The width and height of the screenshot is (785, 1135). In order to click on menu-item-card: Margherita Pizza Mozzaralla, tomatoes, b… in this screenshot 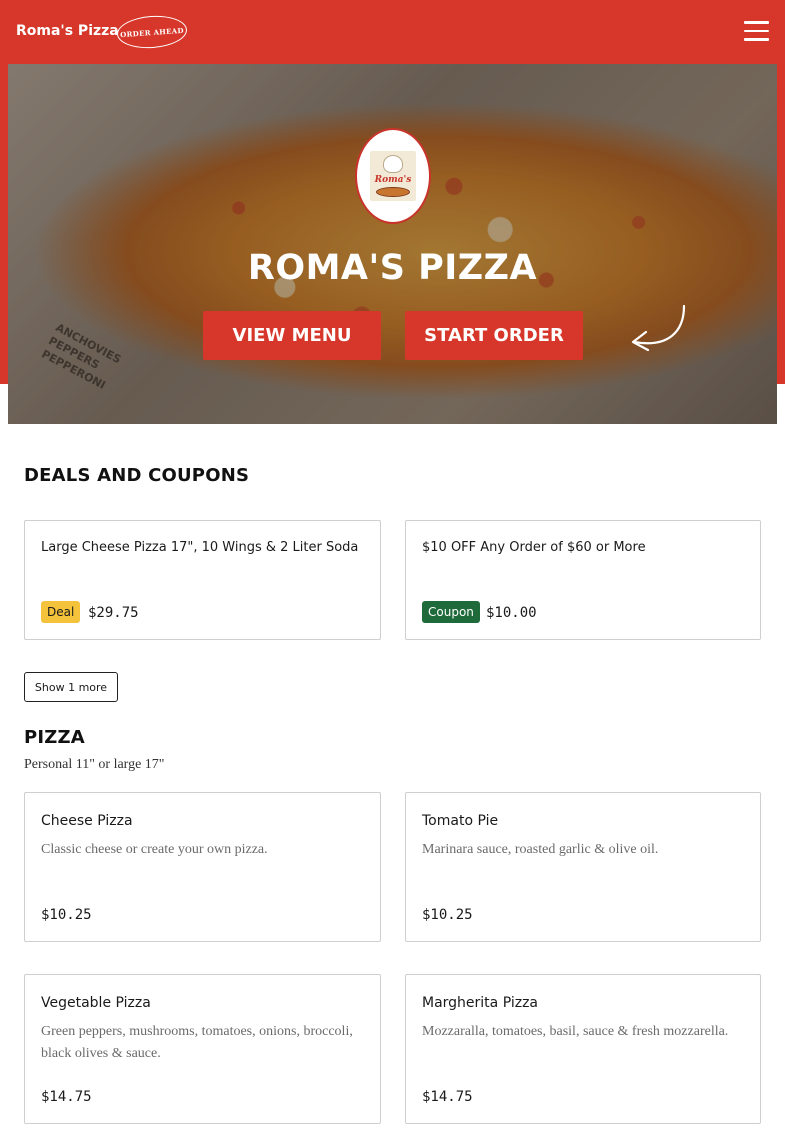, I will do `click(583, 1049)`.